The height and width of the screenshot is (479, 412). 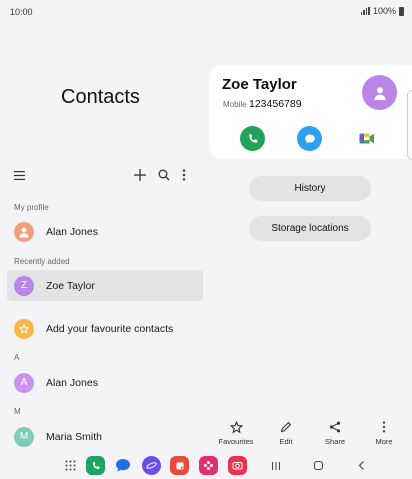 I want to click on detail-contact-name: Zoe Taylor, so click(x=259, y=84).